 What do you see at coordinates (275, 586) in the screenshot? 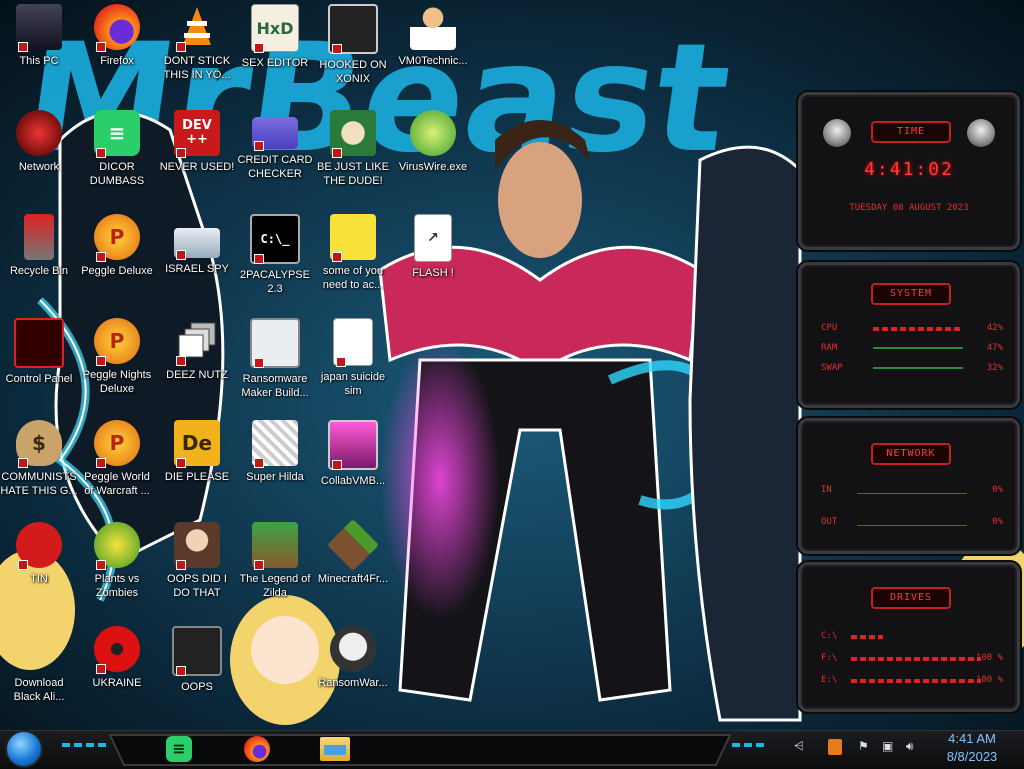
I see `desktop-icon-label: The Legend of Zilda` at bounding box center [275, 586].